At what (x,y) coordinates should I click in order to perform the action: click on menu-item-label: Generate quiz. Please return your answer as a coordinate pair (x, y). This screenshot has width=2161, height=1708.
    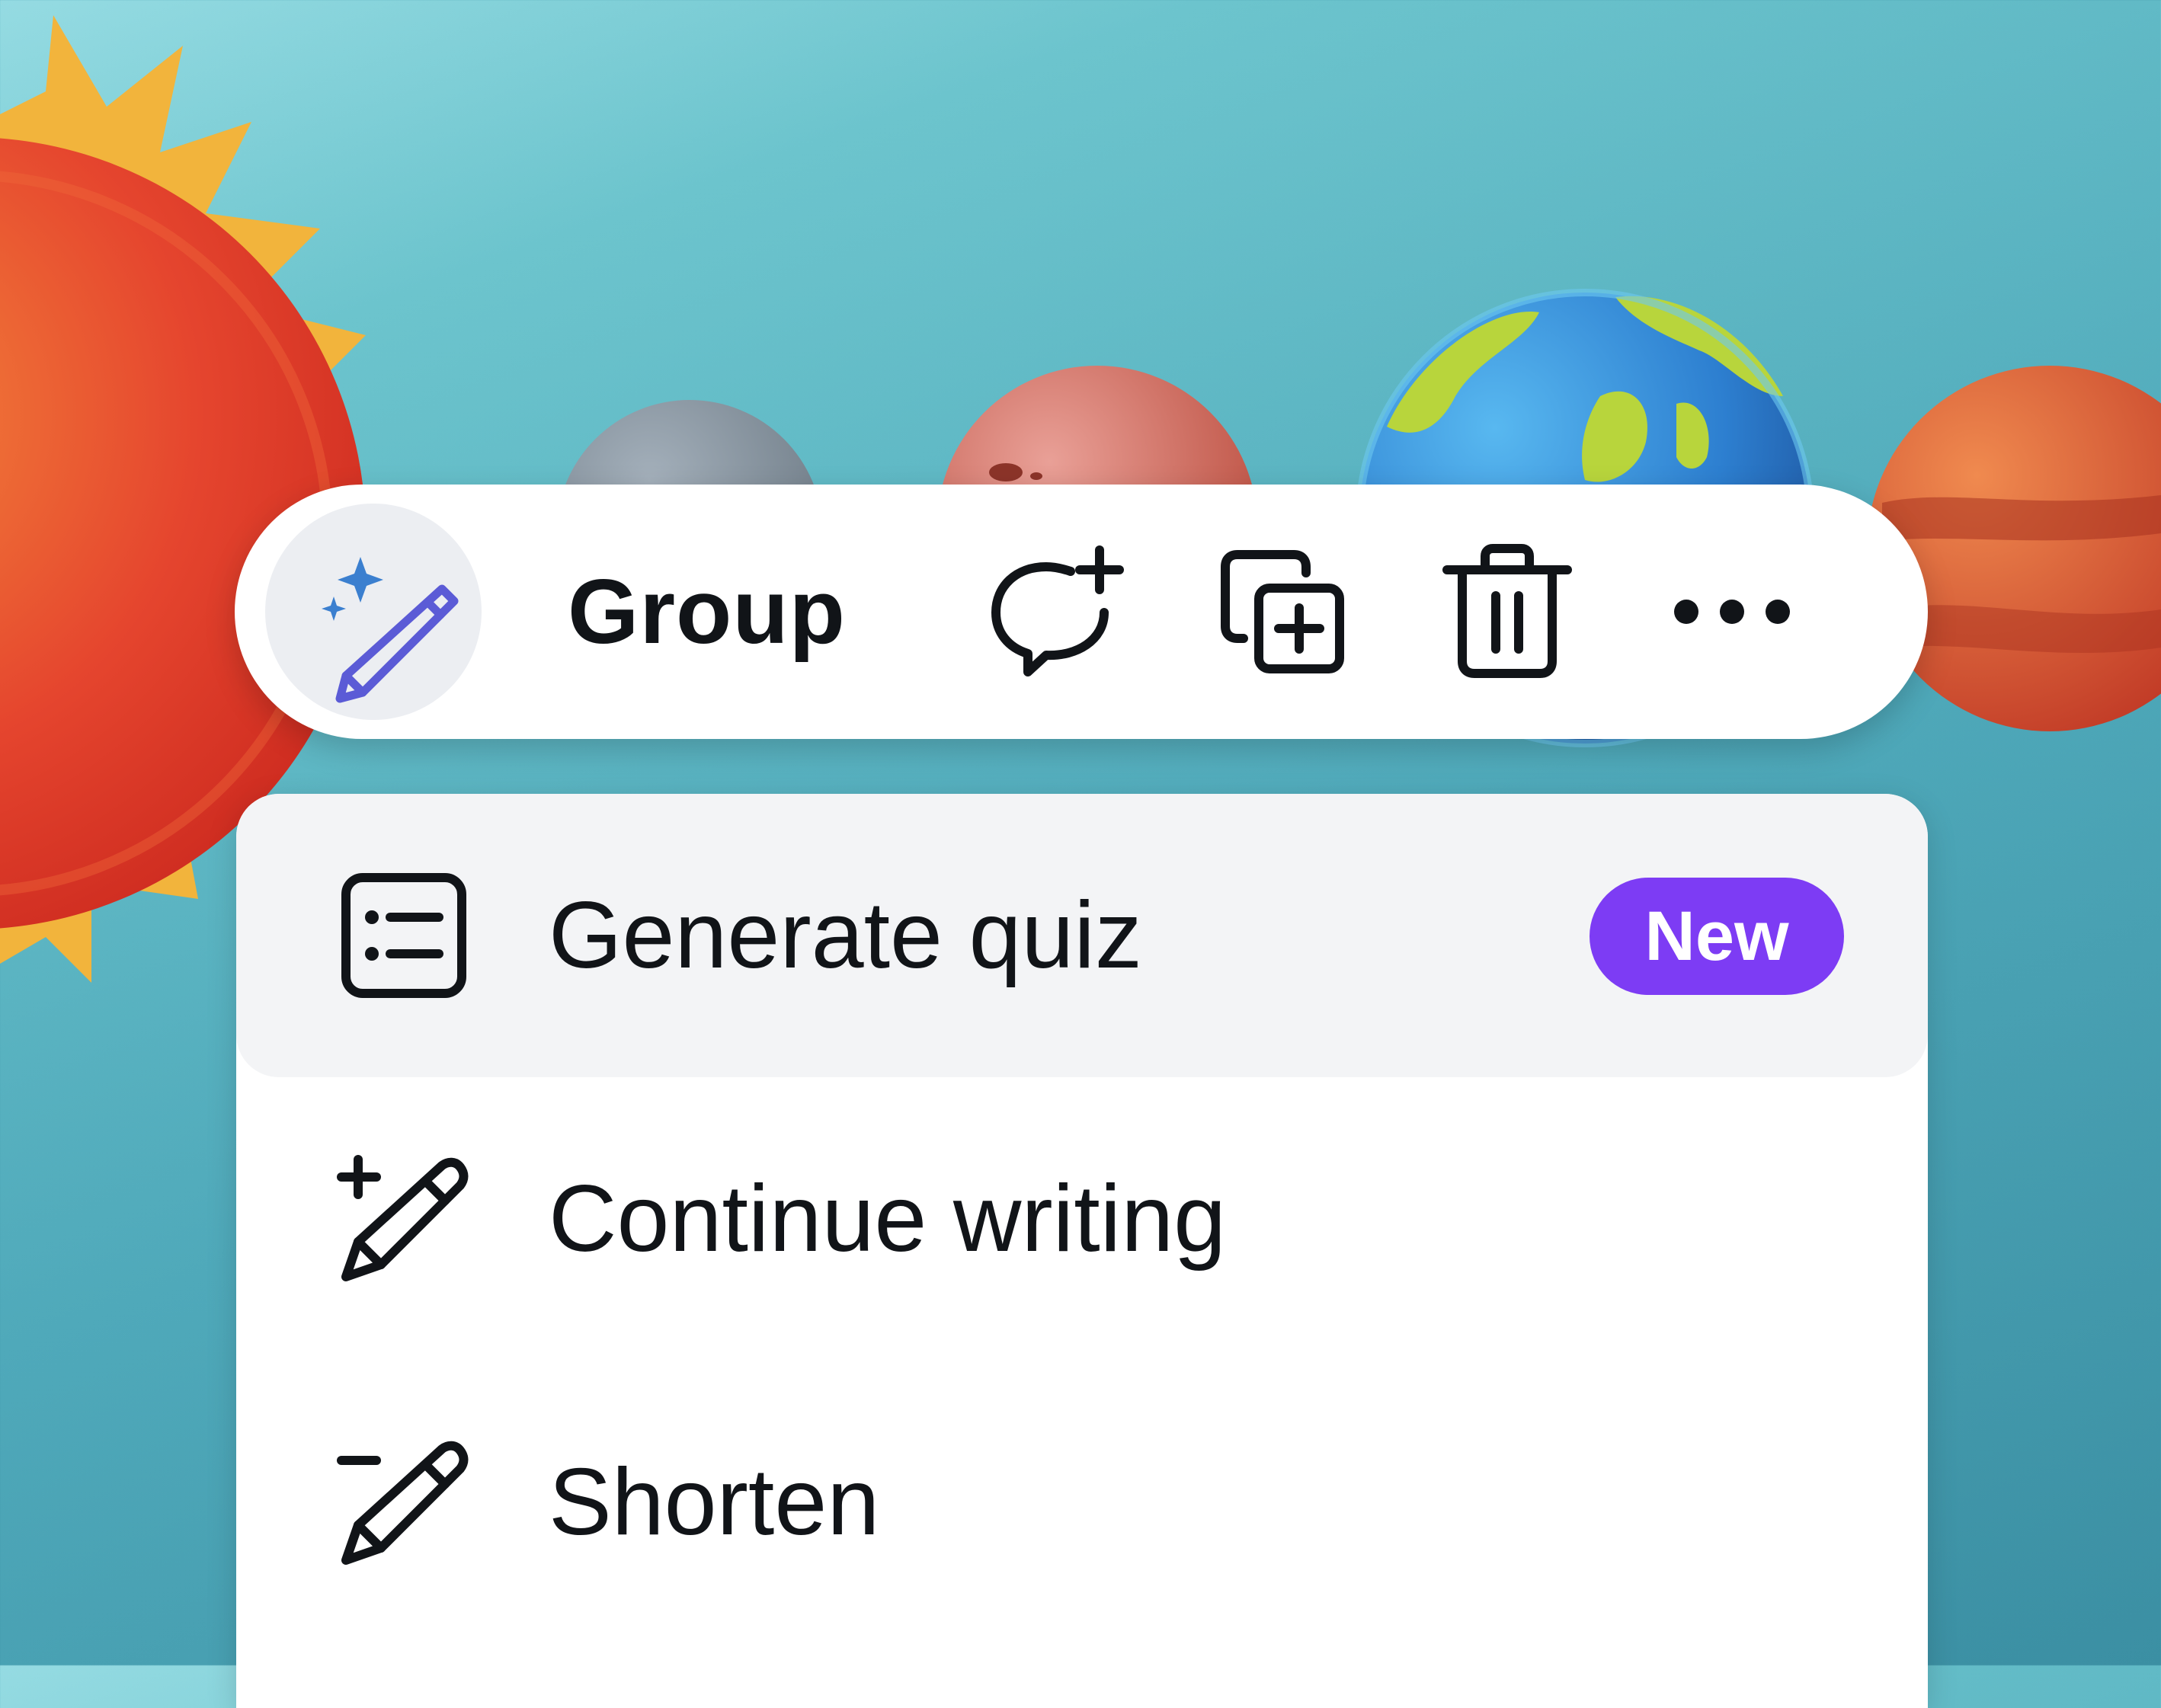
    Looking at the image, I should click on (845, 936).